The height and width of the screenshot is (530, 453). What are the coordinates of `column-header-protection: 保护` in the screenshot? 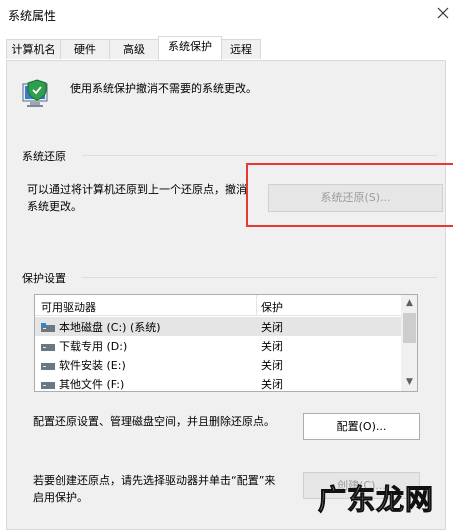 It's located at (272, 307).